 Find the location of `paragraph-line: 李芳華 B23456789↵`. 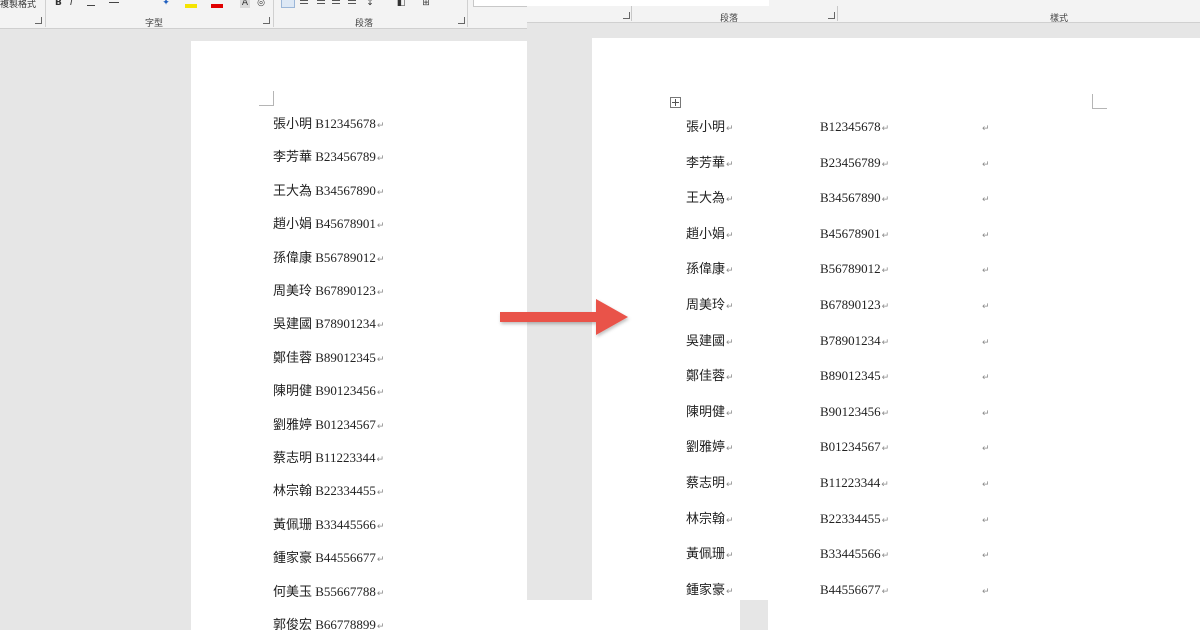

paragraph-line: 李芳華 B23456789↵ is located at coordinates (328, 158).